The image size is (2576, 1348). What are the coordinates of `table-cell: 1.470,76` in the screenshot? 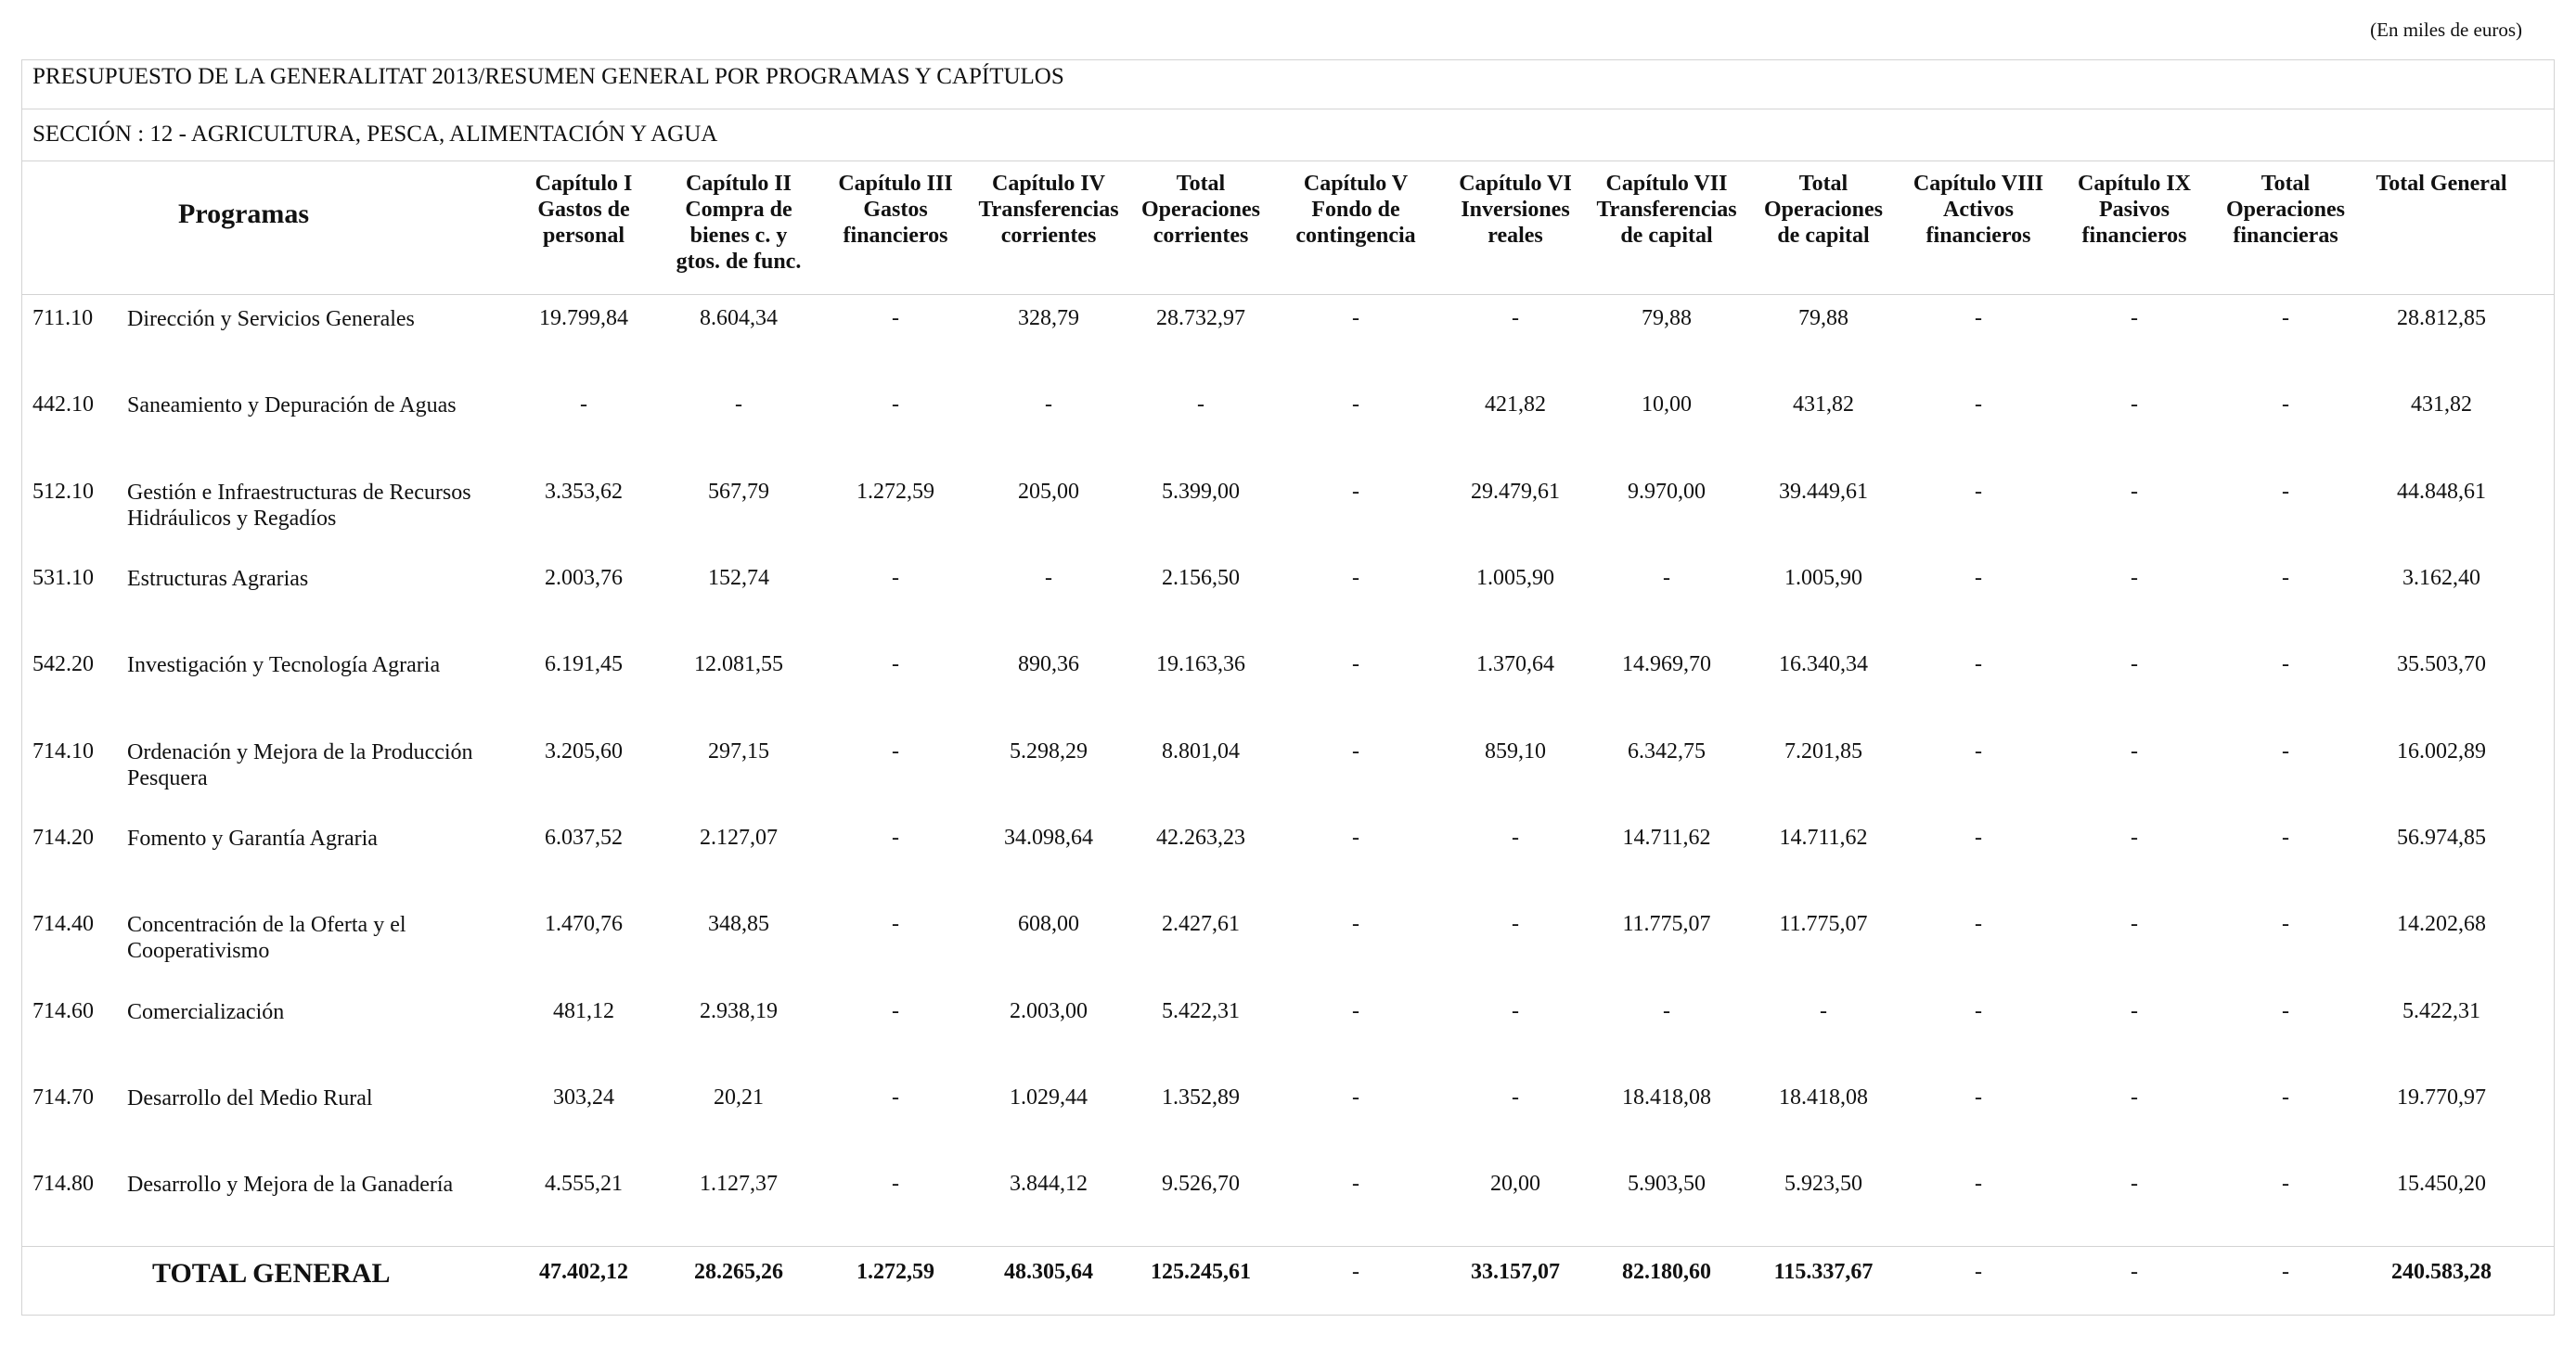 It's located at (584, 924).